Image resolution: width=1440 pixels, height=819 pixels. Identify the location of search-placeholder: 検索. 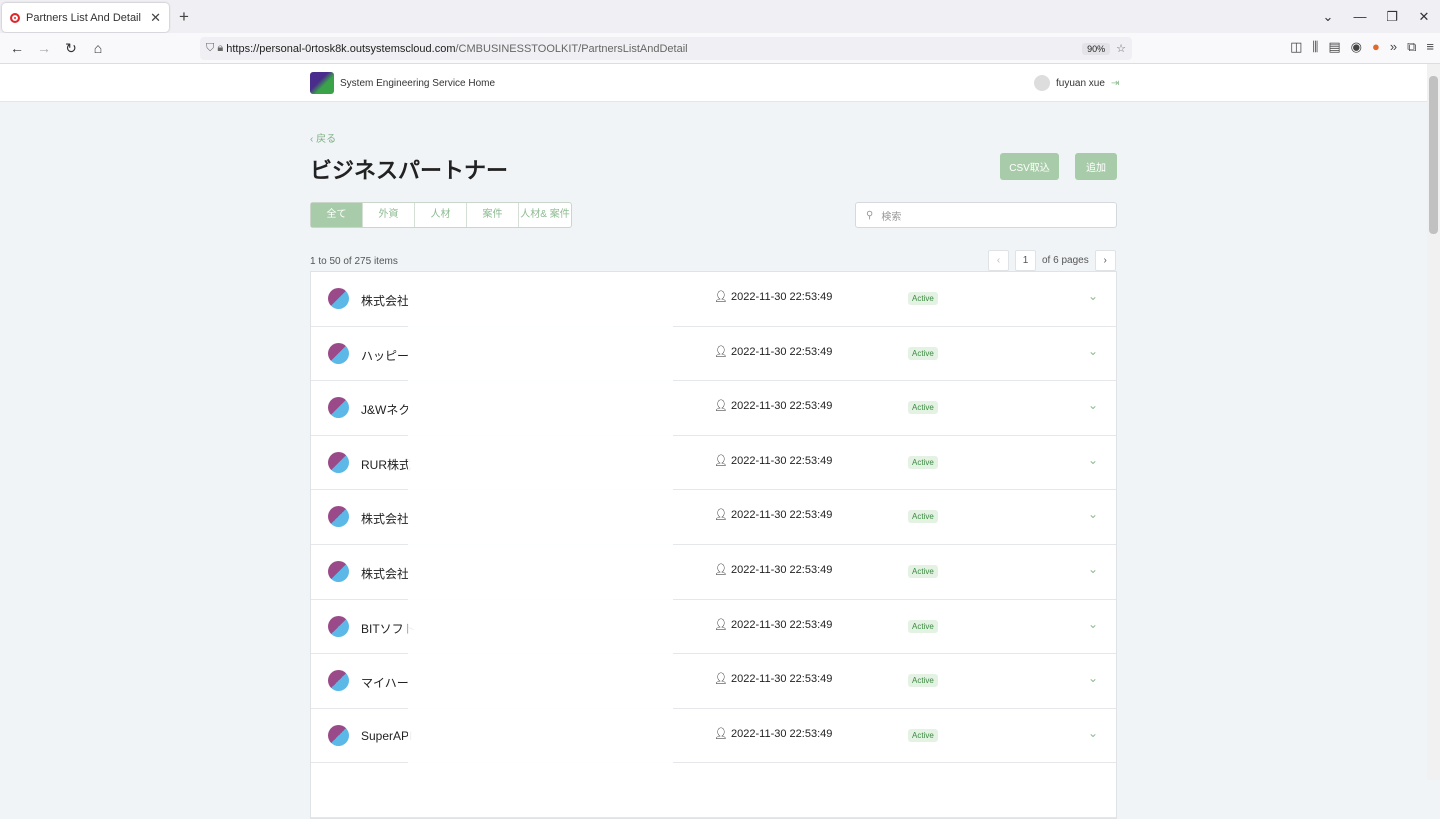
(891, 217).